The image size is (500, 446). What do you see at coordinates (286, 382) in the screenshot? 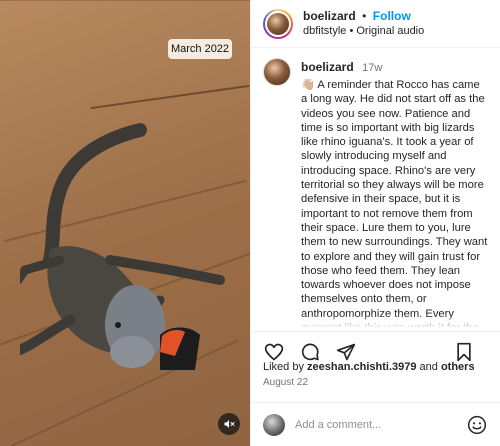
I see `post-date: August 22` at bounding box center [286, 382].